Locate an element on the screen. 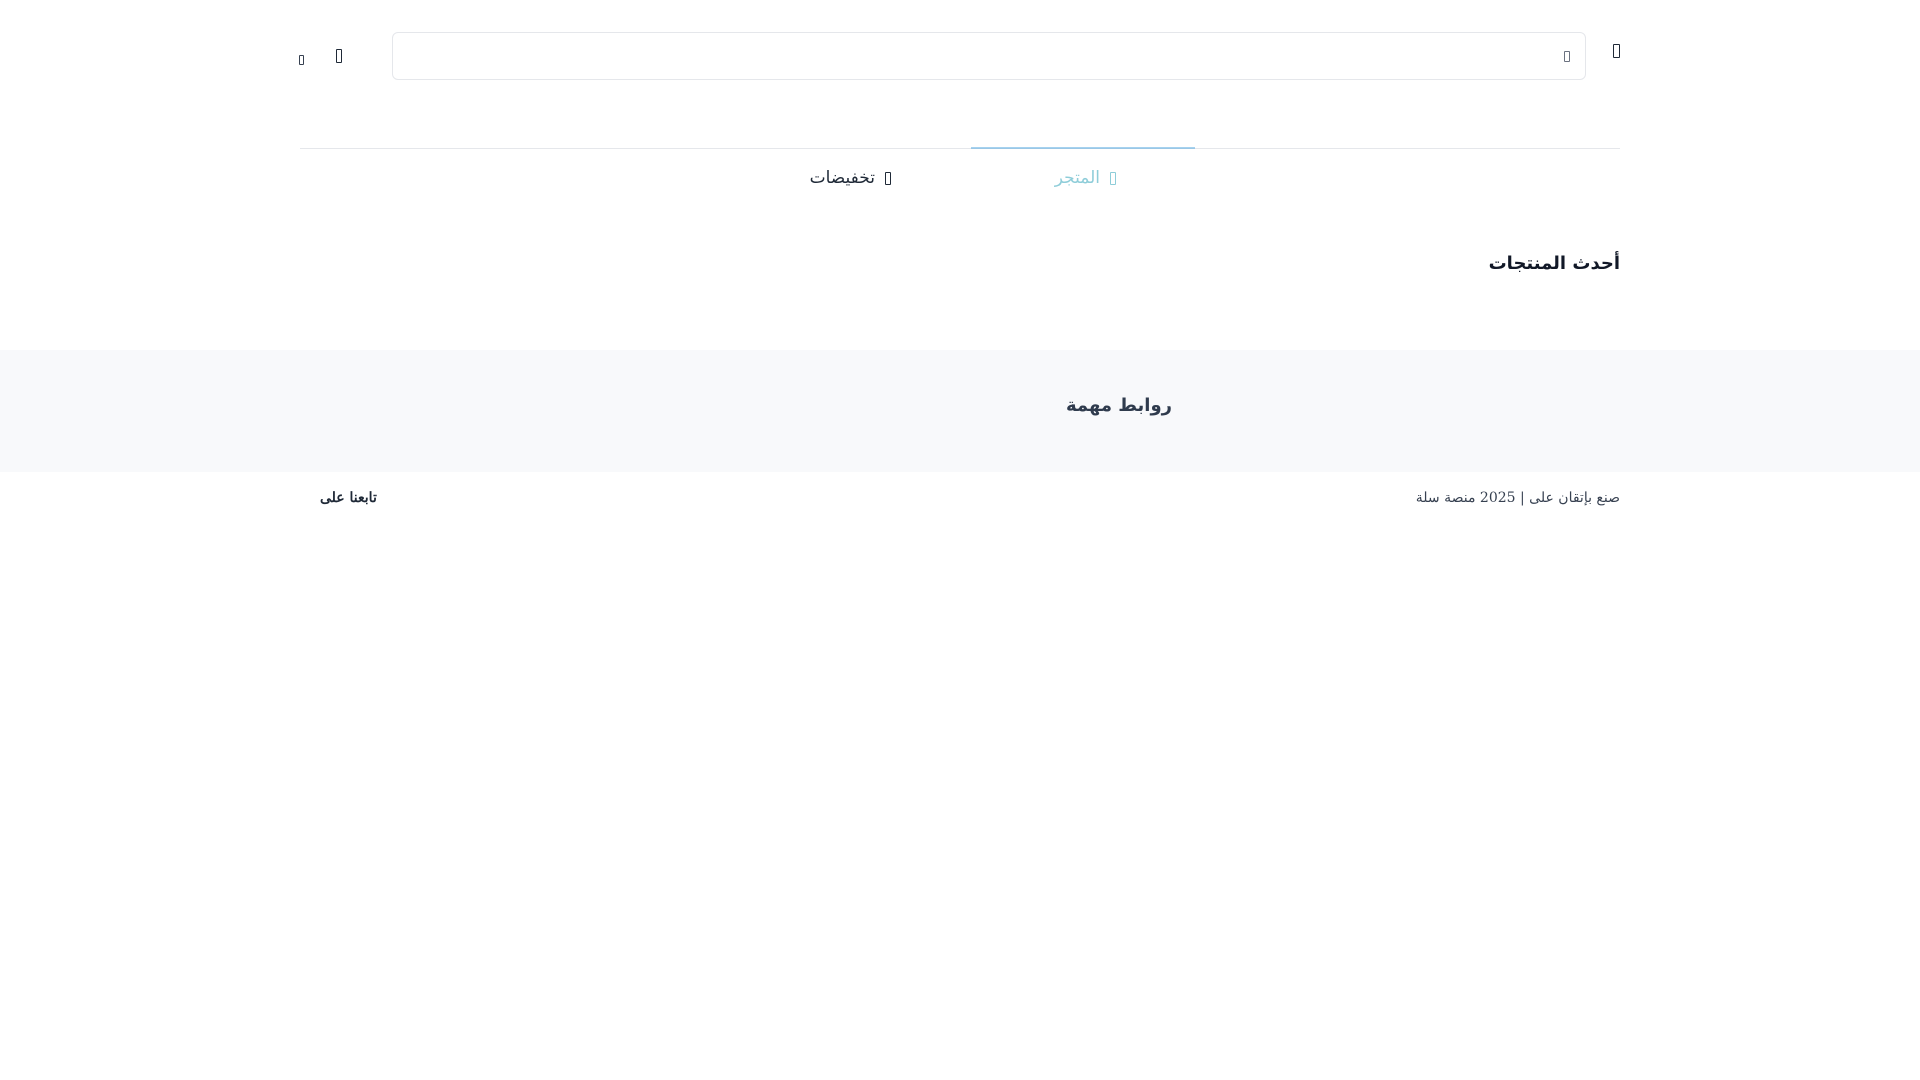 The image size is (1920, 1080). user-icon is located at coordinates (339, 56).